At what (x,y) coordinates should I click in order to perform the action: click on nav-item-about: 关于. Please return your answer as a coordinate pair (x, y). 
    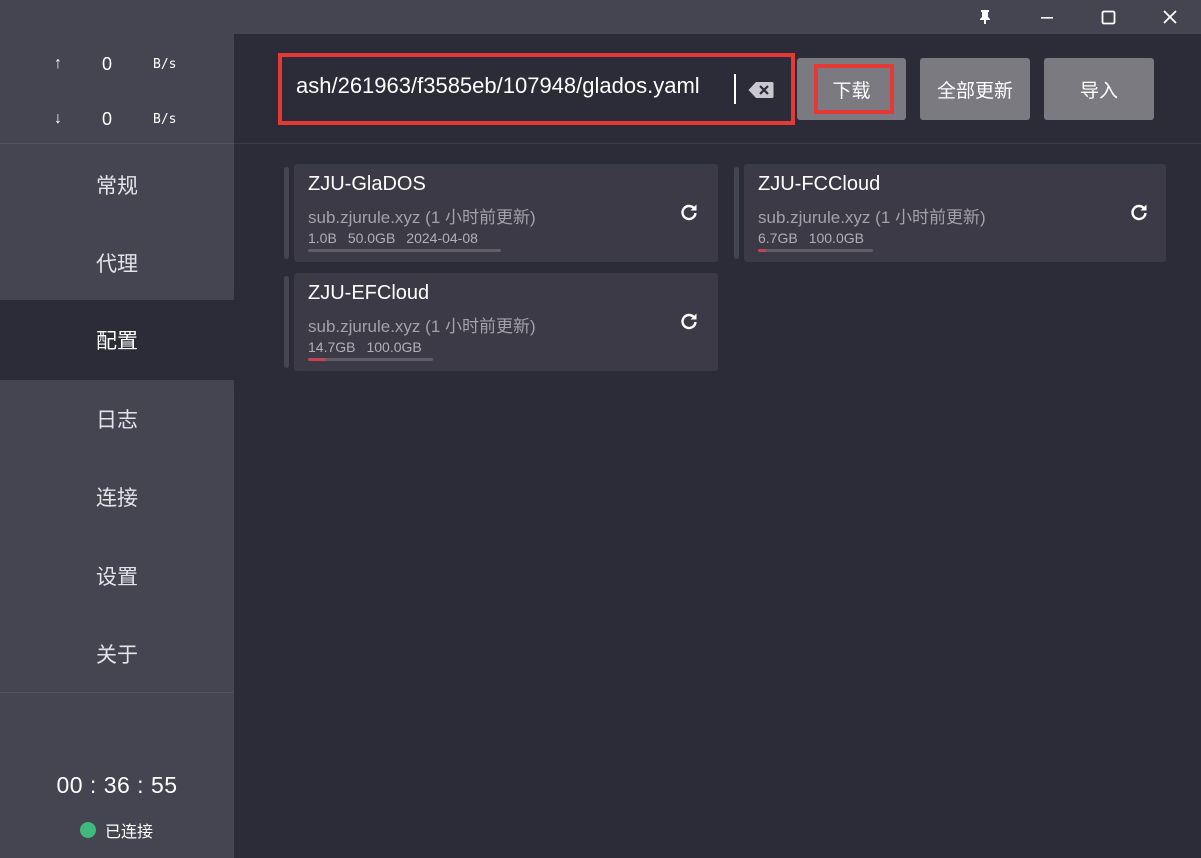
    Looking at the image, I should click on (117, 654).